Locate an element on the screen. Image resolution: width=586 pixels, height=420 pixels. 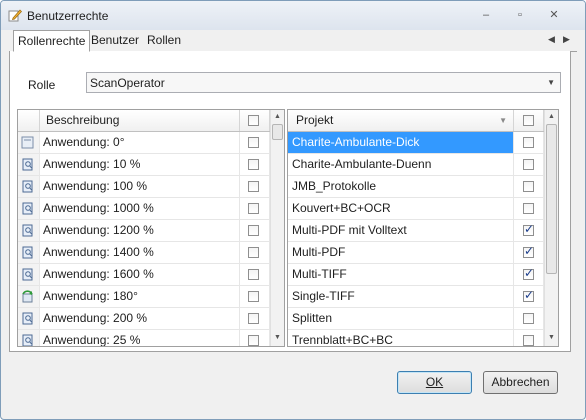
tab-benutzer: Benutzer is located at coordinates (115, 41).